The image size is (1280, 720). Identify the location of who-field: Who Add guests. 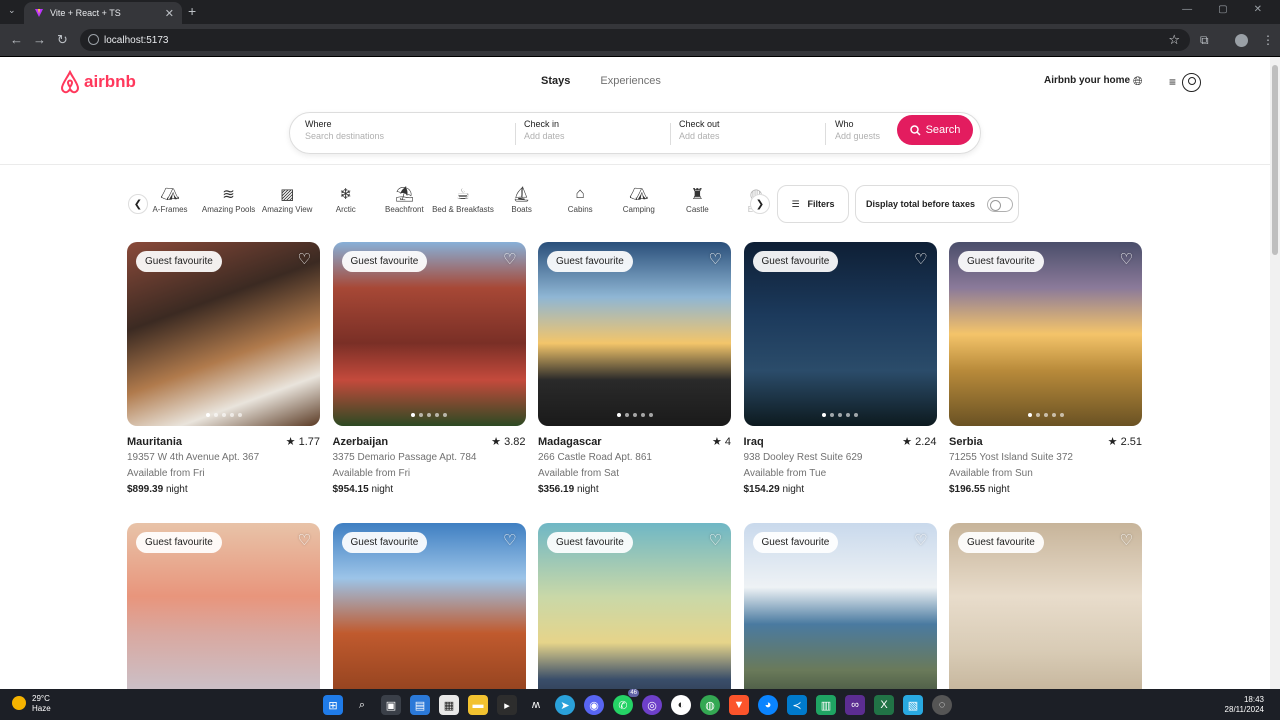
(857, 130).